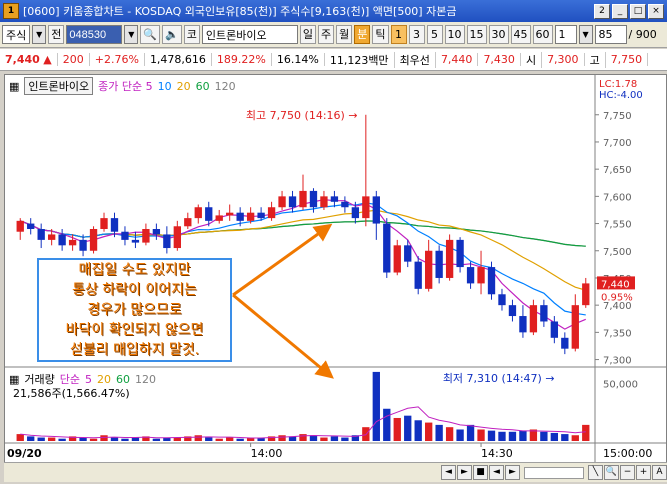 Image resolution: width=667 pixels, height=484 pixels. Describe the element at coordinates (164, 86) in the screenshot. I see `legend-ma-10: 10` at that location.